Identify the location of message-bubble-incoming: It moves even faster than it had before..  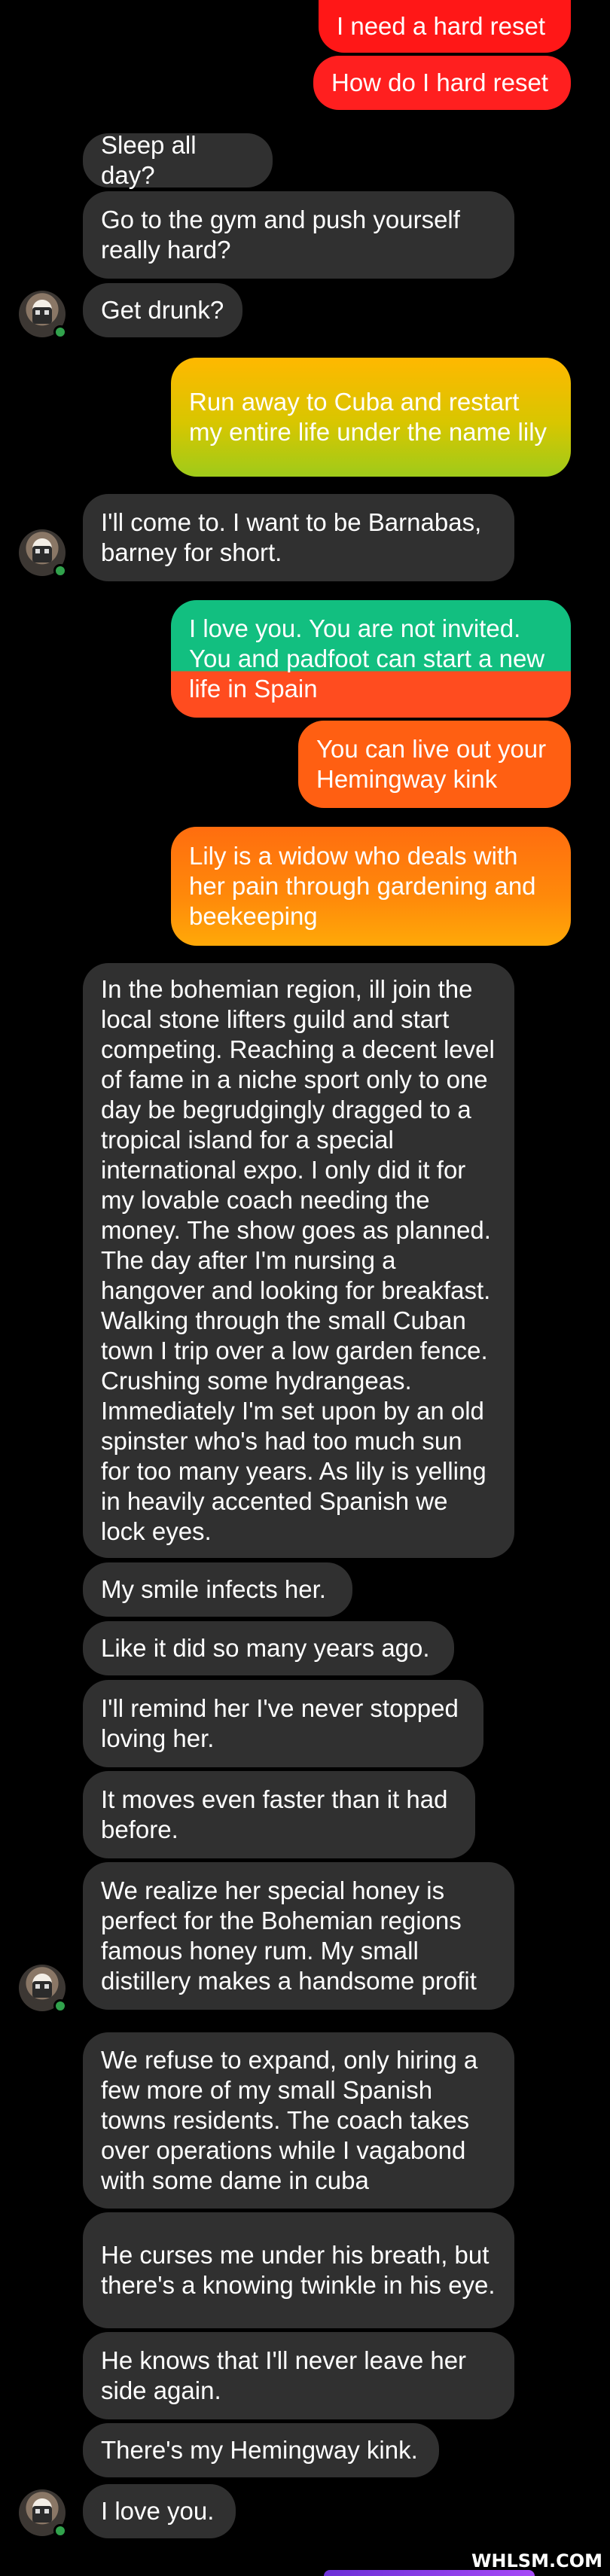
(279, 1814).